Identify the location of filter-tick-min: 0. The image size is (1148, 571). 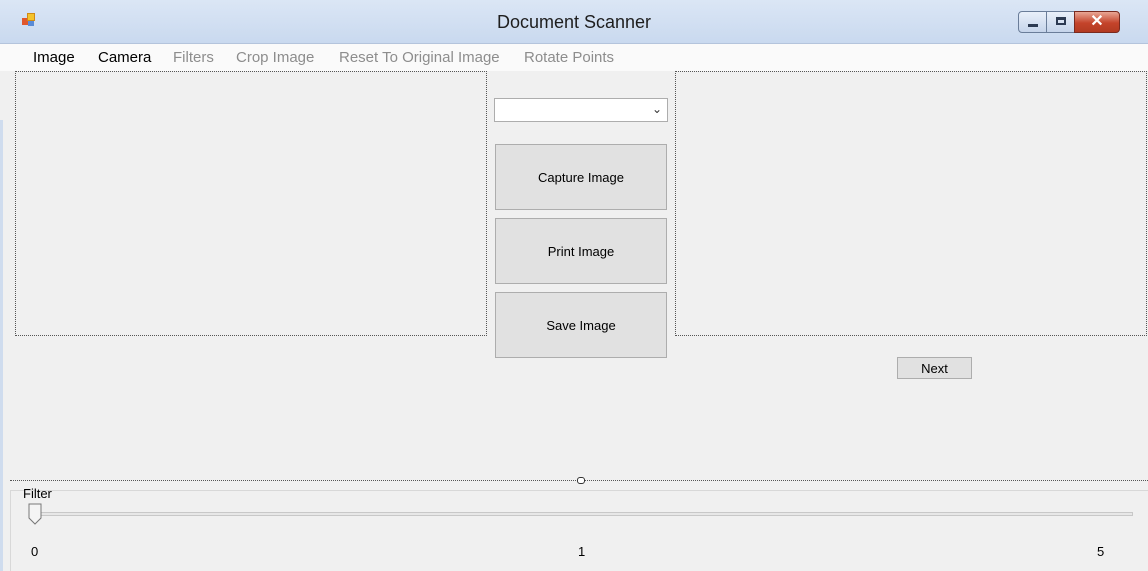
(35, 551).